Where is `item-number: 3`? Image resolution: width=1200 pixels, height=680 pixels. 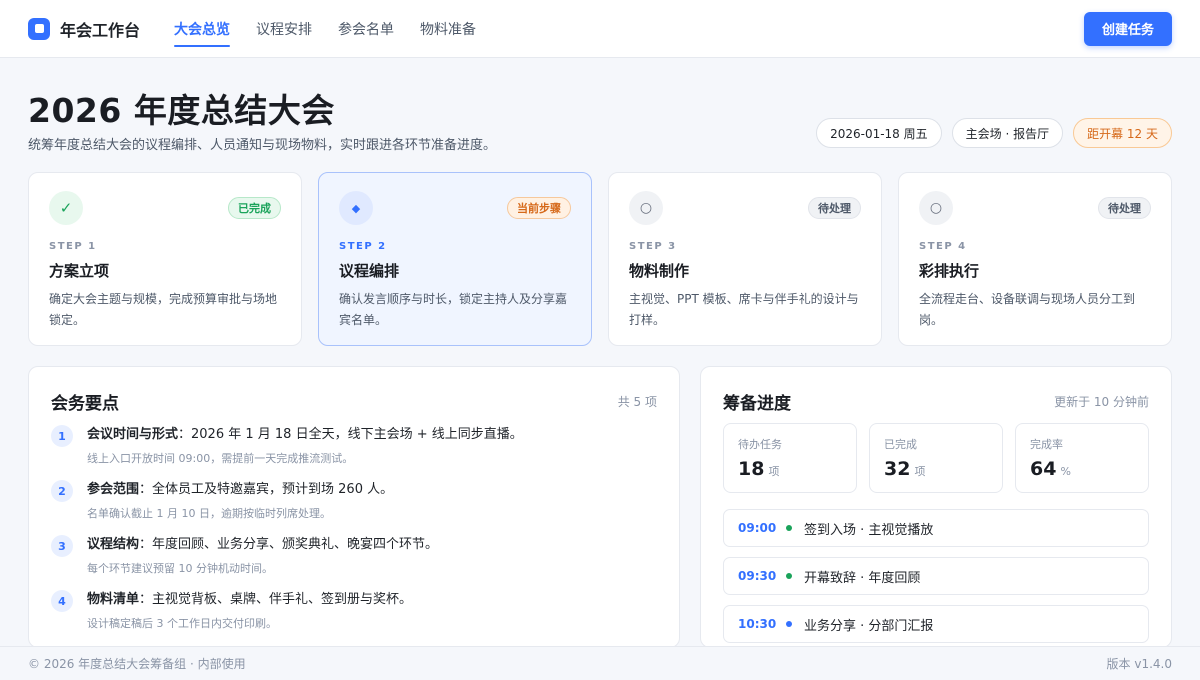
item-number: 3 is located at coordinates (62, 546).